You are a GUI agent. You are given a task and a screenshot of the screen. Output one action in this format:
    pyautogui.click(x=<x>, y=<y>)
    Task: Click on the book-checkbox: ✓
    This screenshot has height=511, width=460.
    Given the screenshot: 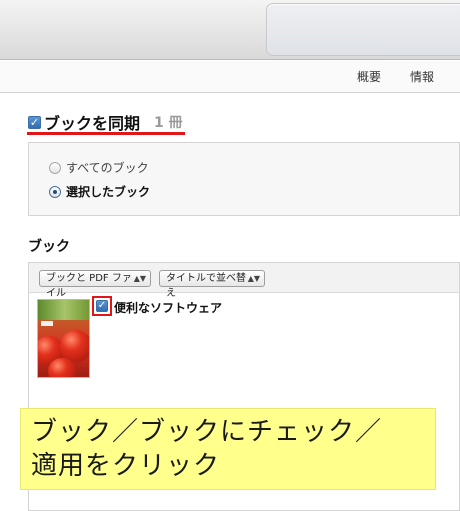 What is the action you would take?
    pyautogui.click(x=102, y=306)
    